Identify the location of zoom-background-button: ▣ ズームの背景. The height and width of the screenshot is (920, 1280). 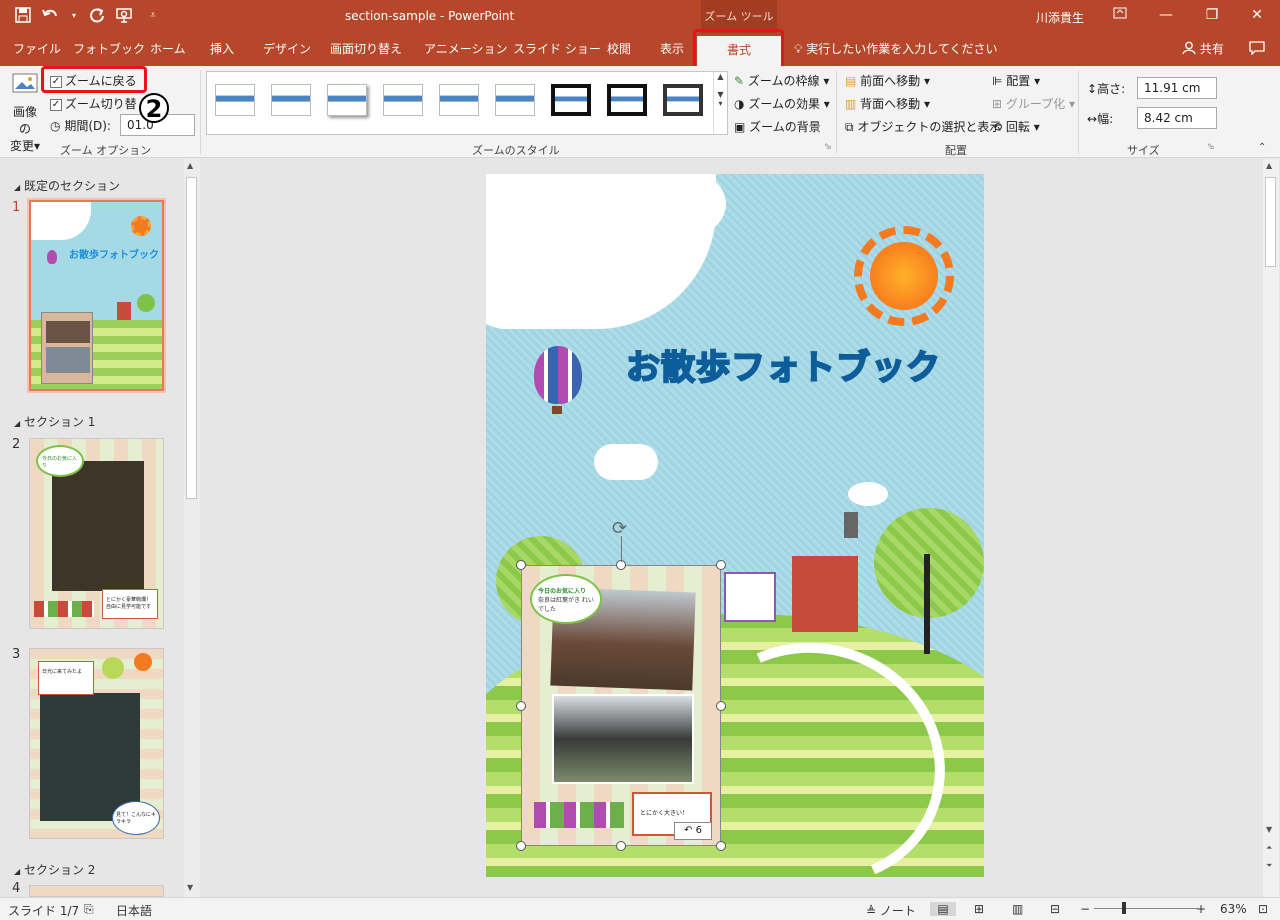
(777, 126).